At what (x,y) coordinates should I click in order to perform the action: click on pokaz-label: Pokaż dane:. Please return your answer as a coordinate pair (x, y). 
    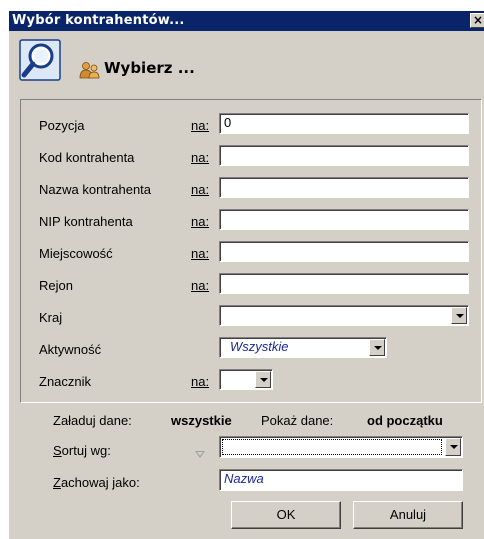
    Looking at the image, I should click on (297, 420).